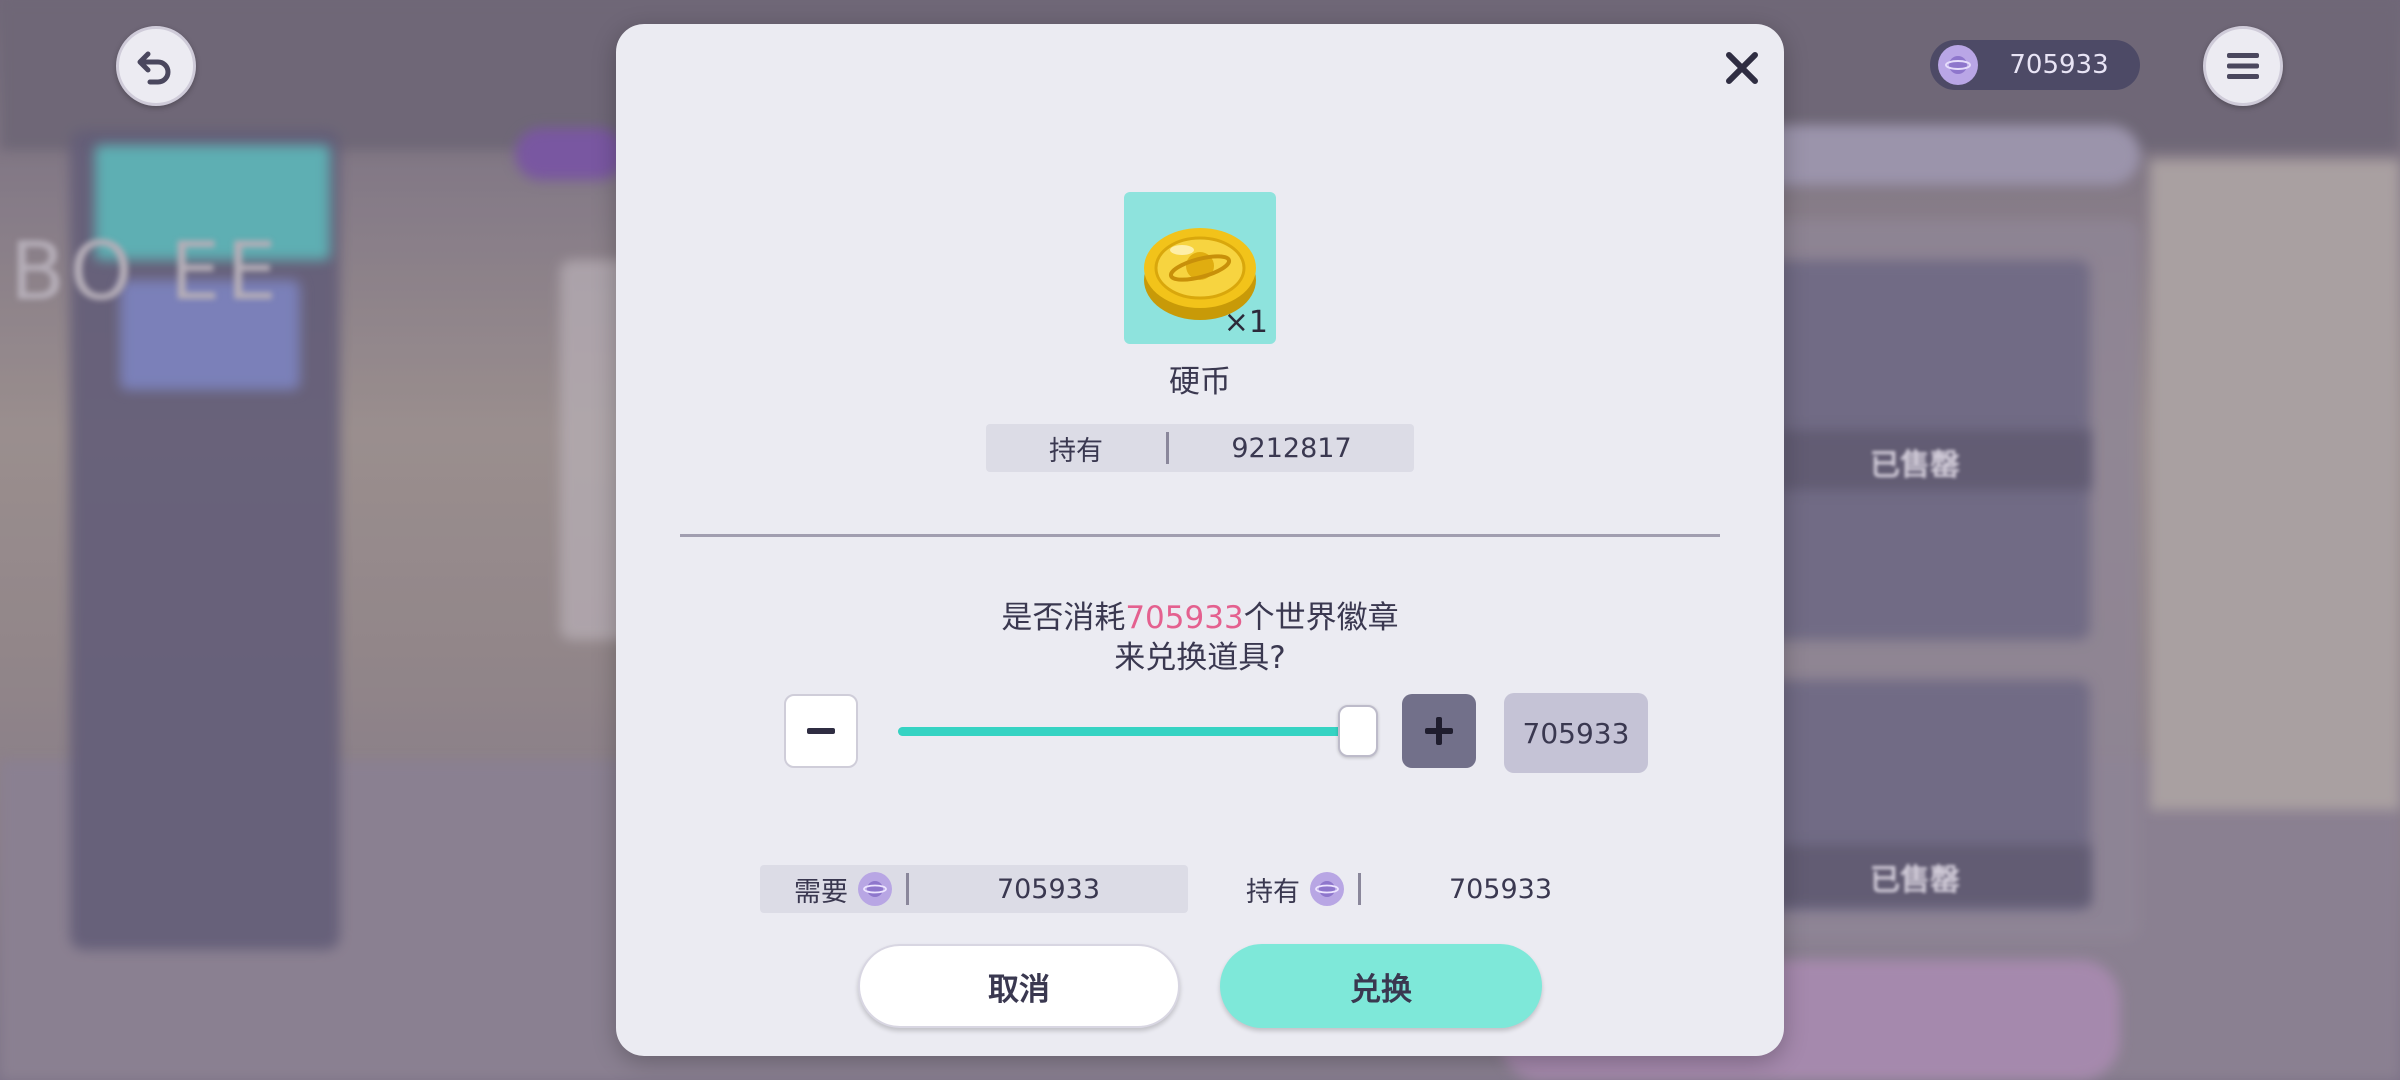 Image resolution: width=2400 pixels, height=1080 pixels. I want to click on increase-button, so click(1439, 731).